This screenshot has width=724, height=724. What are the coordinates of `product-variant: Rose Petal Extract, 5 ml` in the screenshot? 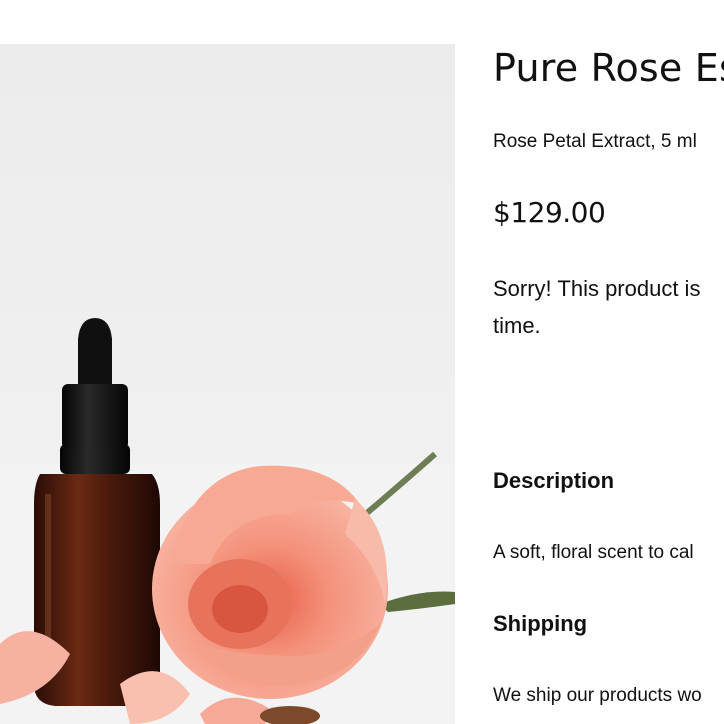 It's located at (595, 141).